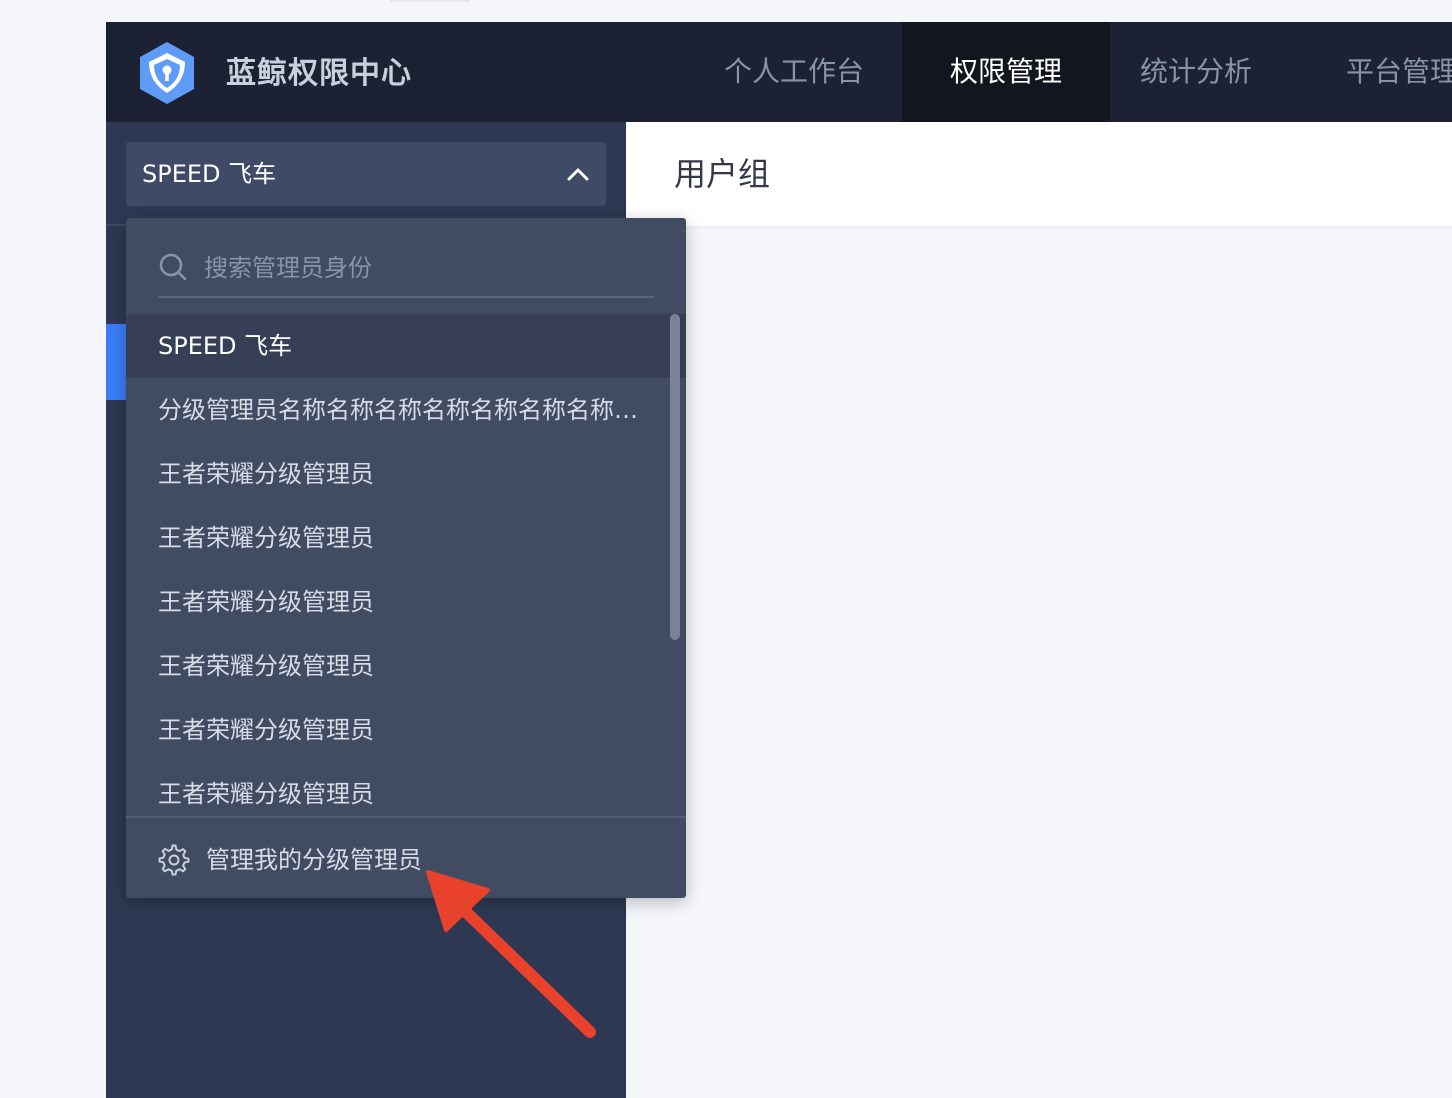 The width and height of the screenshot is (1452, 1098). I want to click on app-title: 蓝鲸权限中心, so click(319, 74).